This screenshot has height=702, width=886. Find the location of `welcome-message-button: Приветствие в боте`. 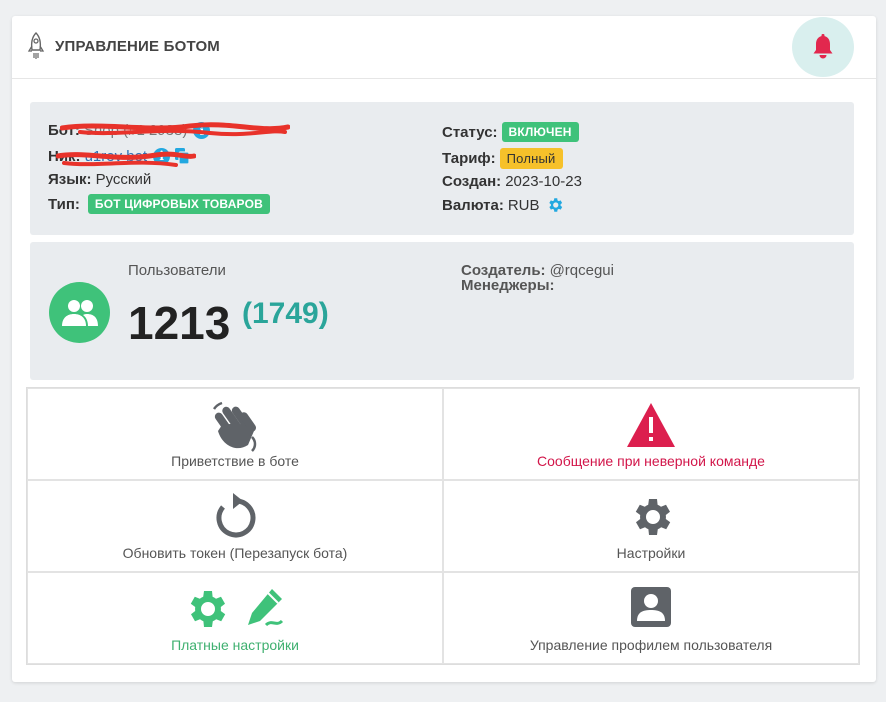

welcome-message-button: Приветствие в боте is located at coordinates (235, 434).